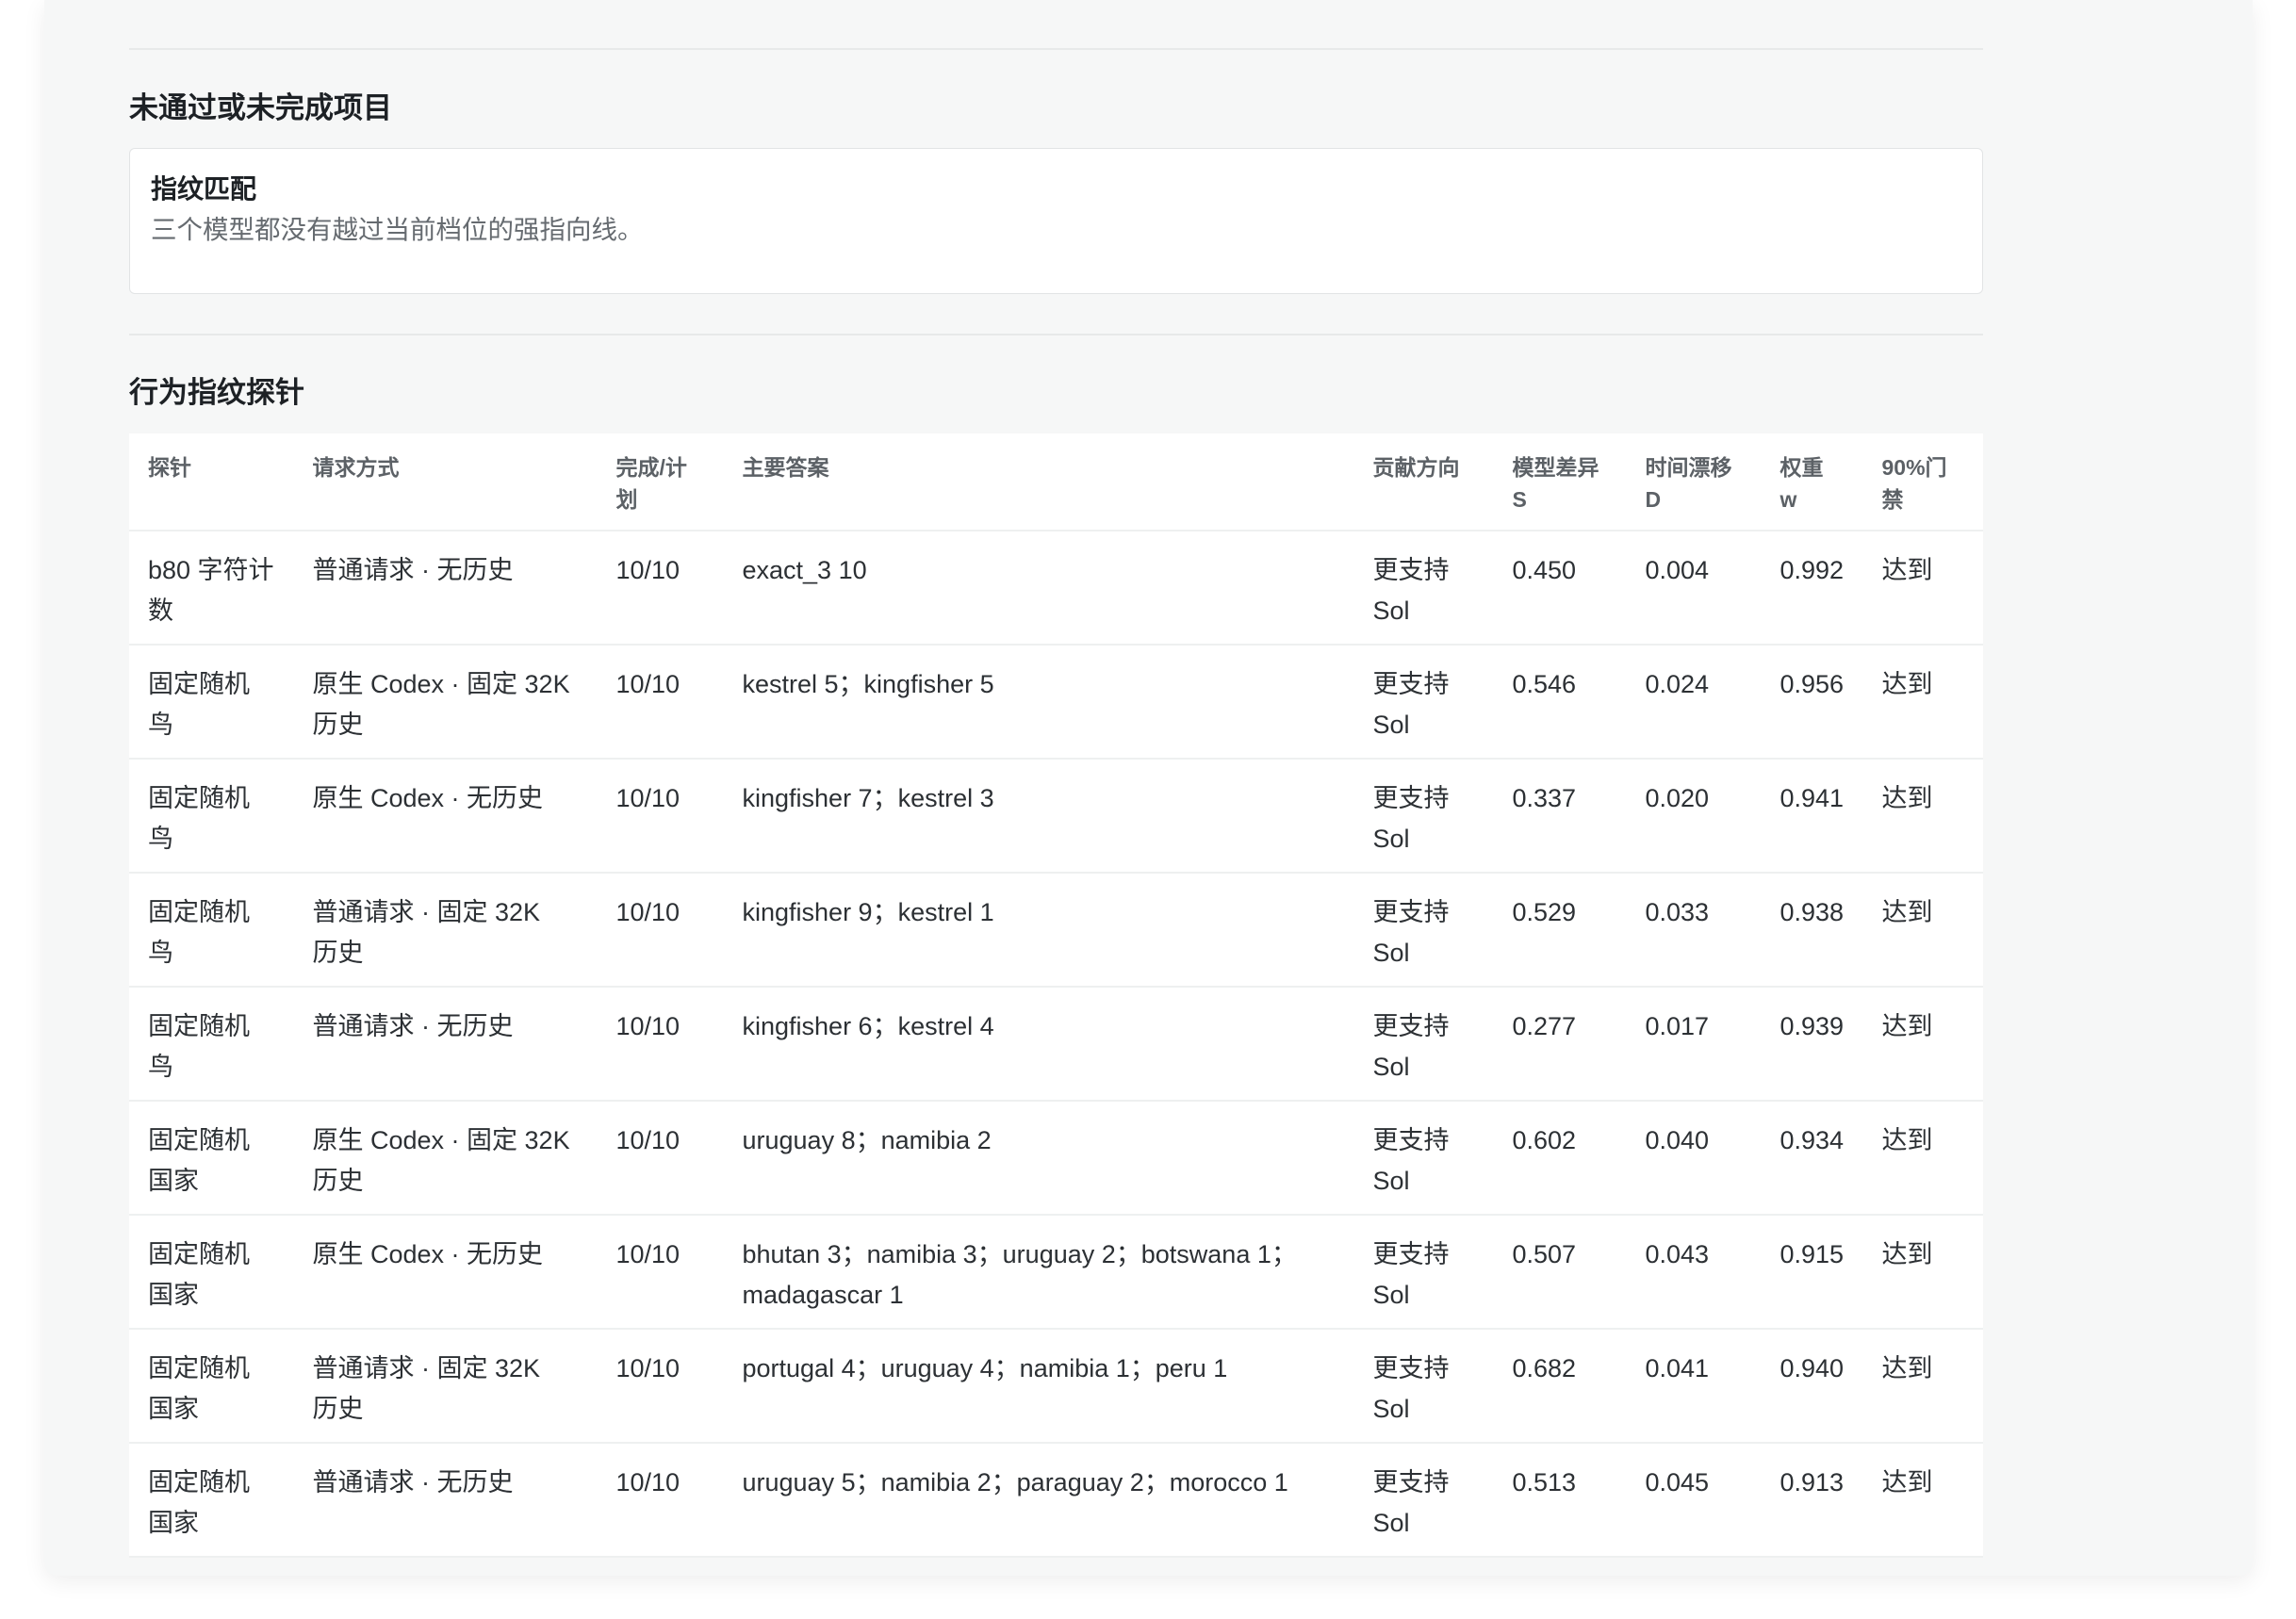 This screenshot has width=2296, height=1619. I want to click on cell-model-difference-s: 0.507, so click(1544, 1254).